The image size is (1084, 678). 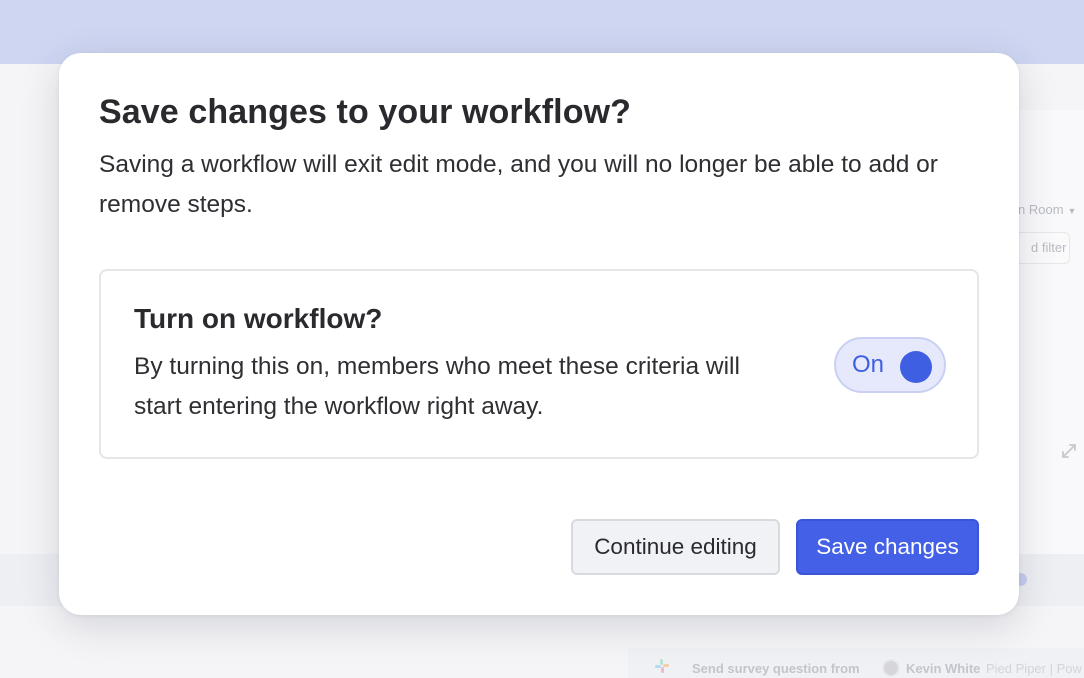 What do you see at coordinates (943, 668) in the screenshot?
I see `person-name: Kevin White` at bounding box center [943, 668].